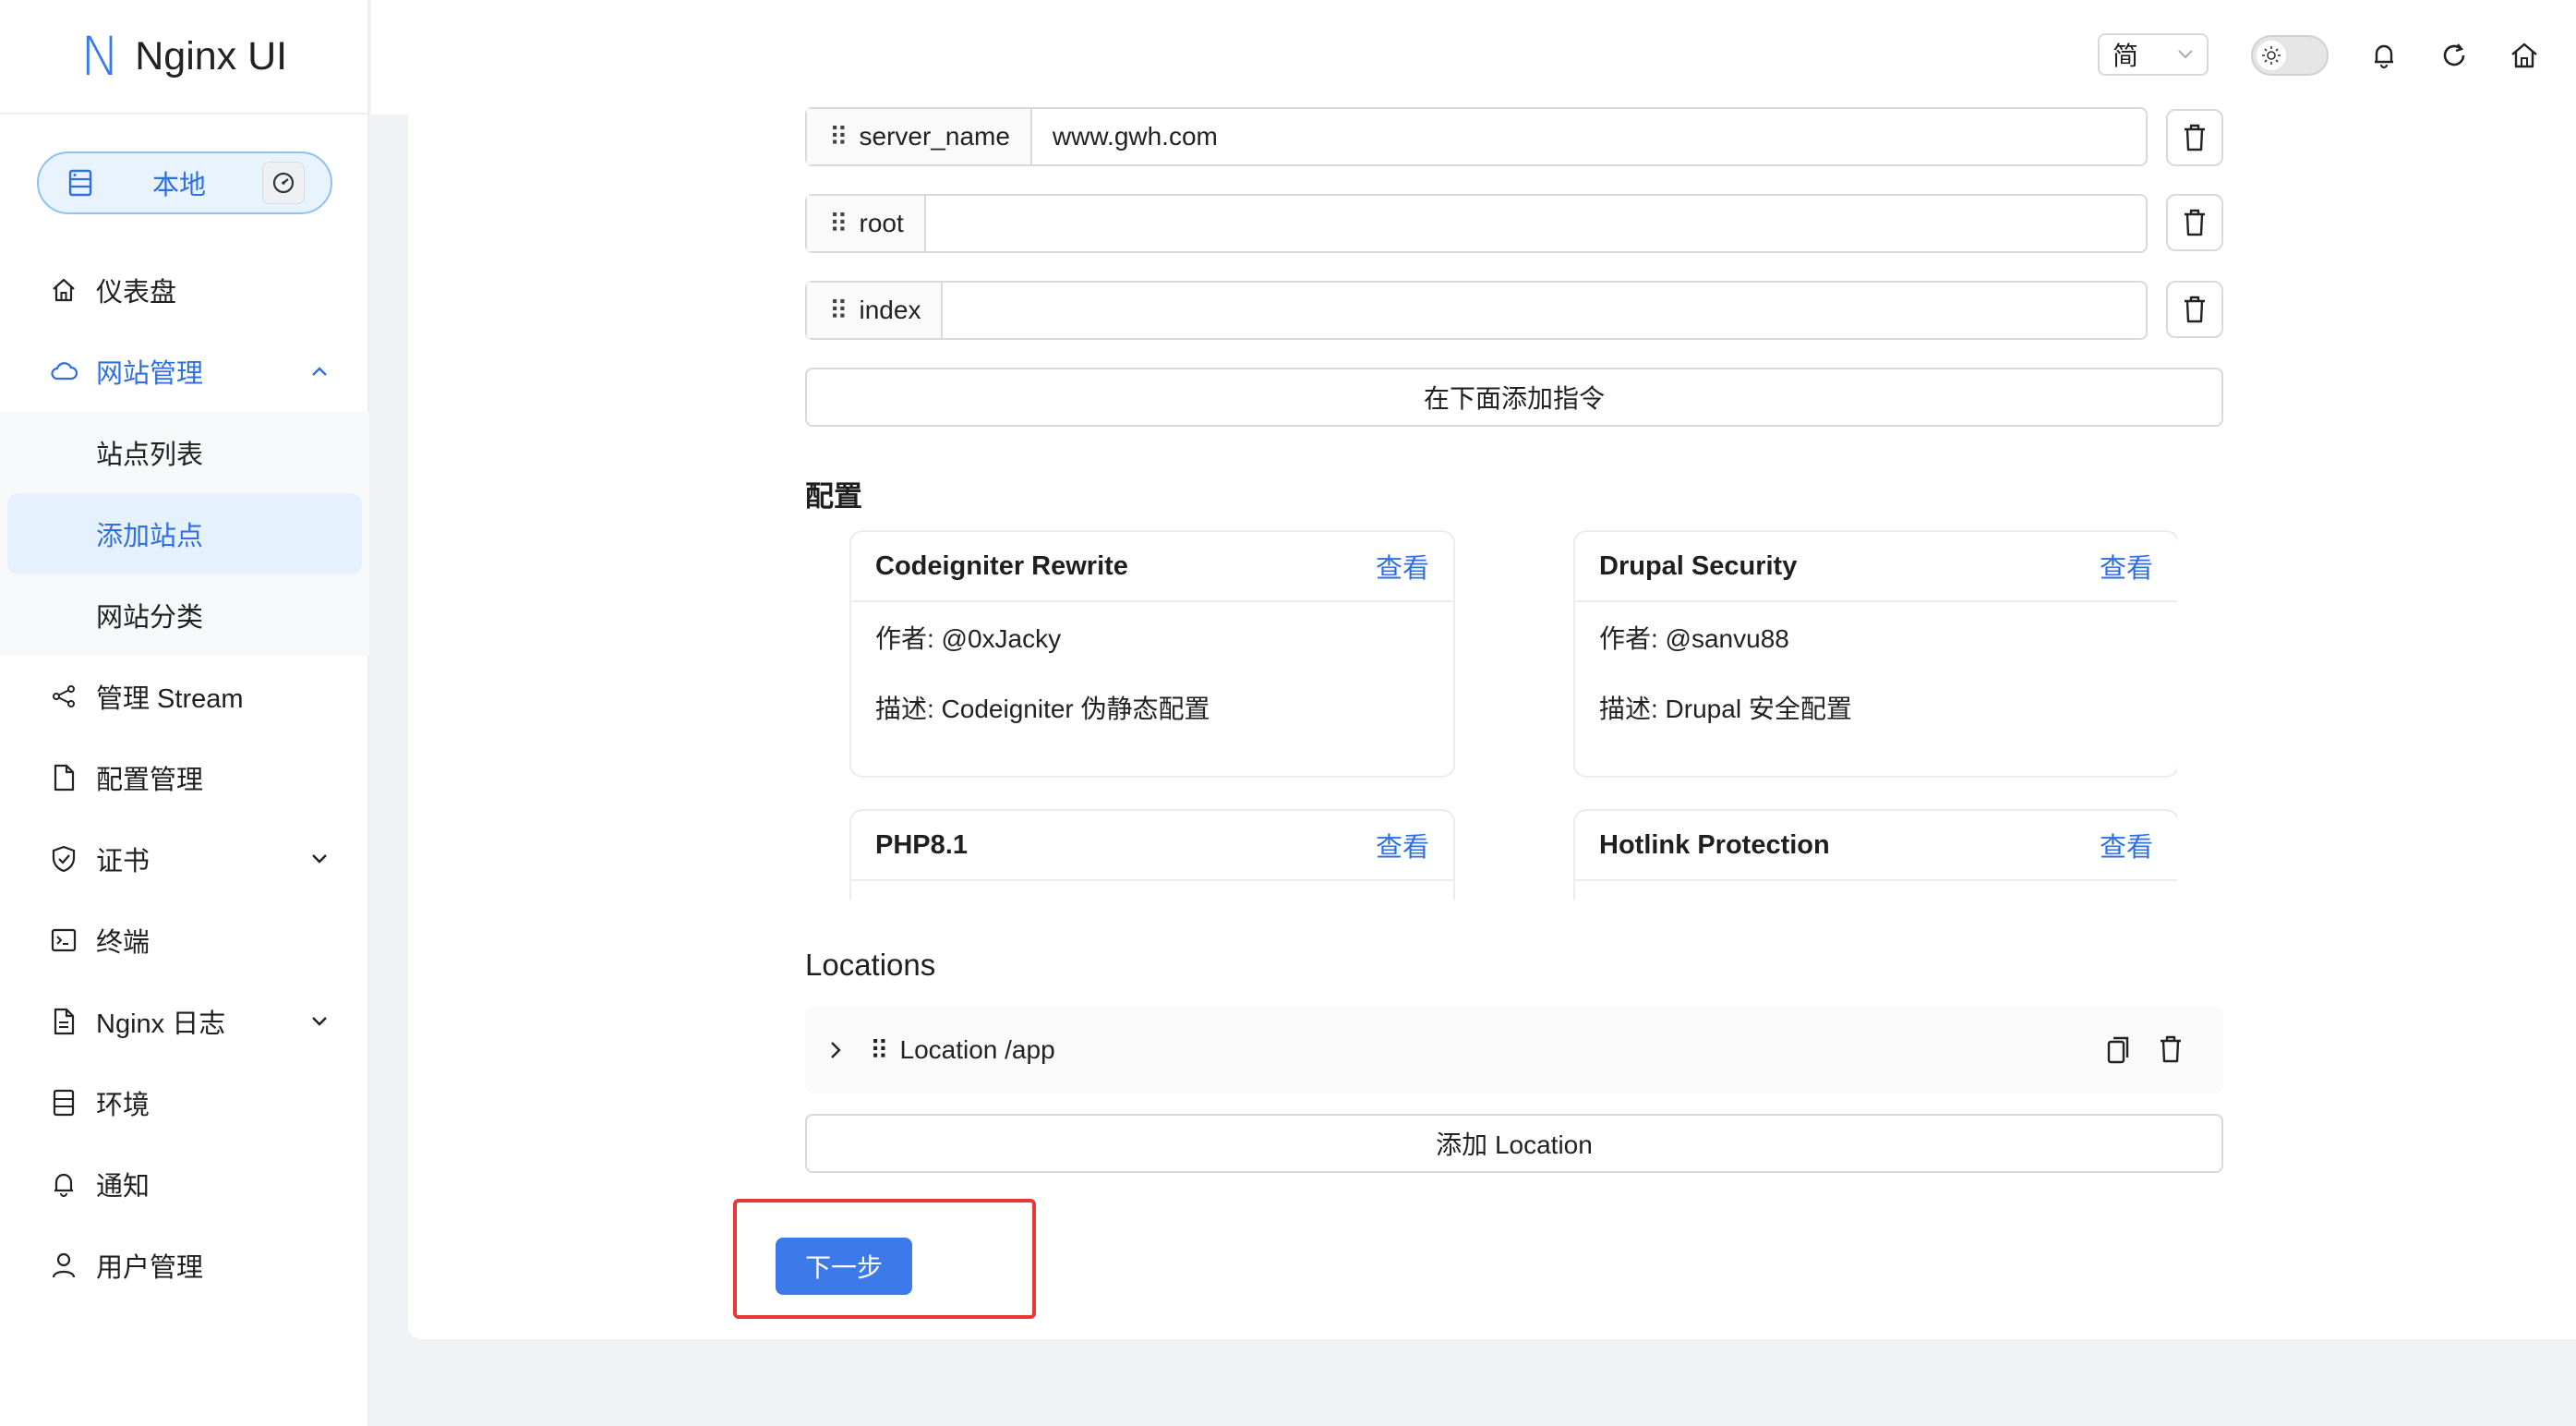  What do you see at coordinates (1698, 565) in the screenshot?
I see `card-title: Drupal Security` at bounding box center [1698, 565].